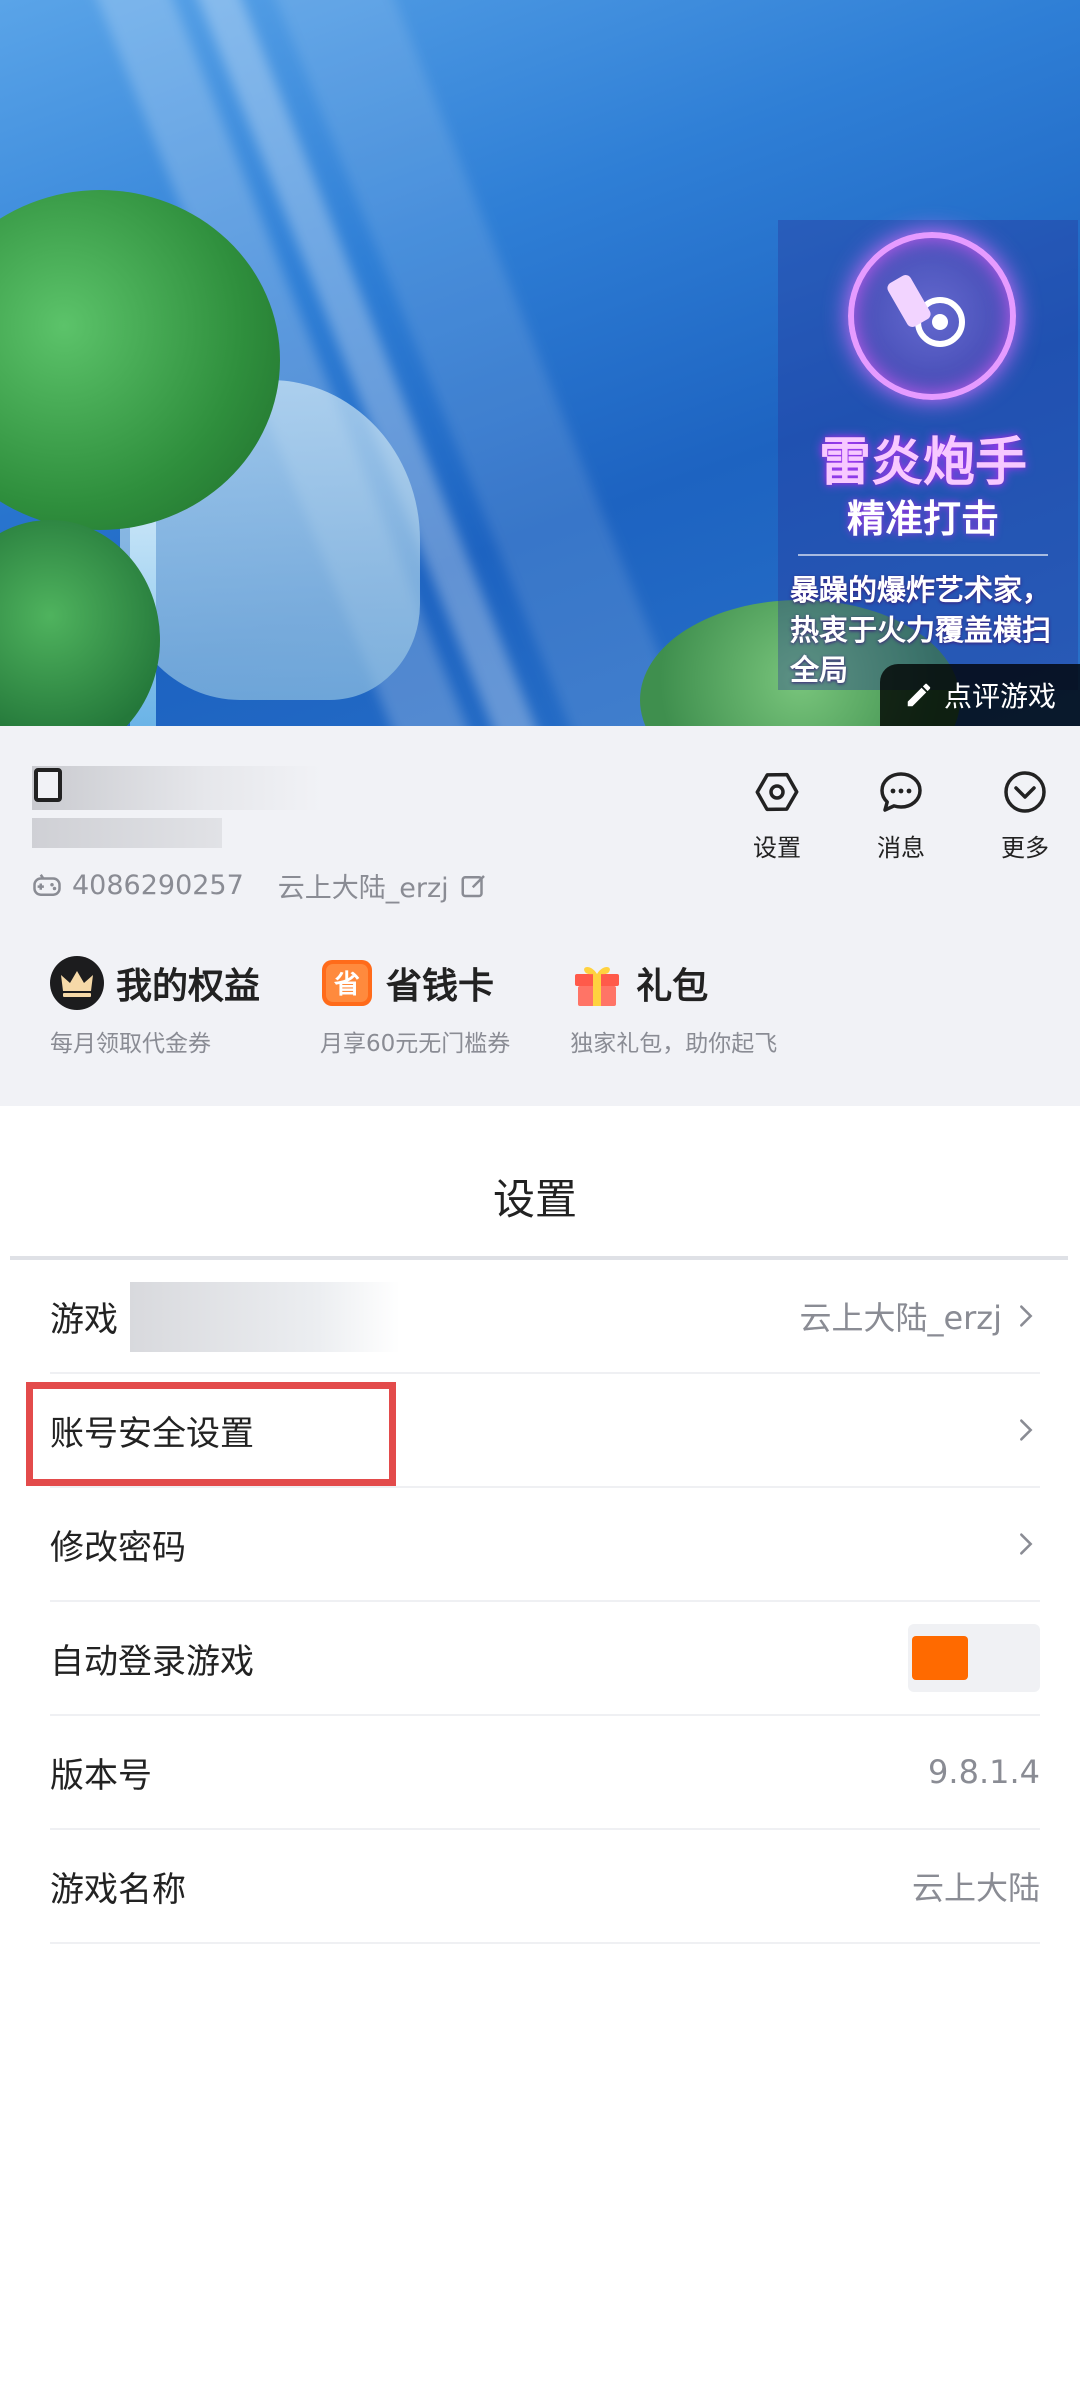  Describe the element at coordinates (932, 316) in the screenshot. I see `cannon-emblem-icon` at that location.